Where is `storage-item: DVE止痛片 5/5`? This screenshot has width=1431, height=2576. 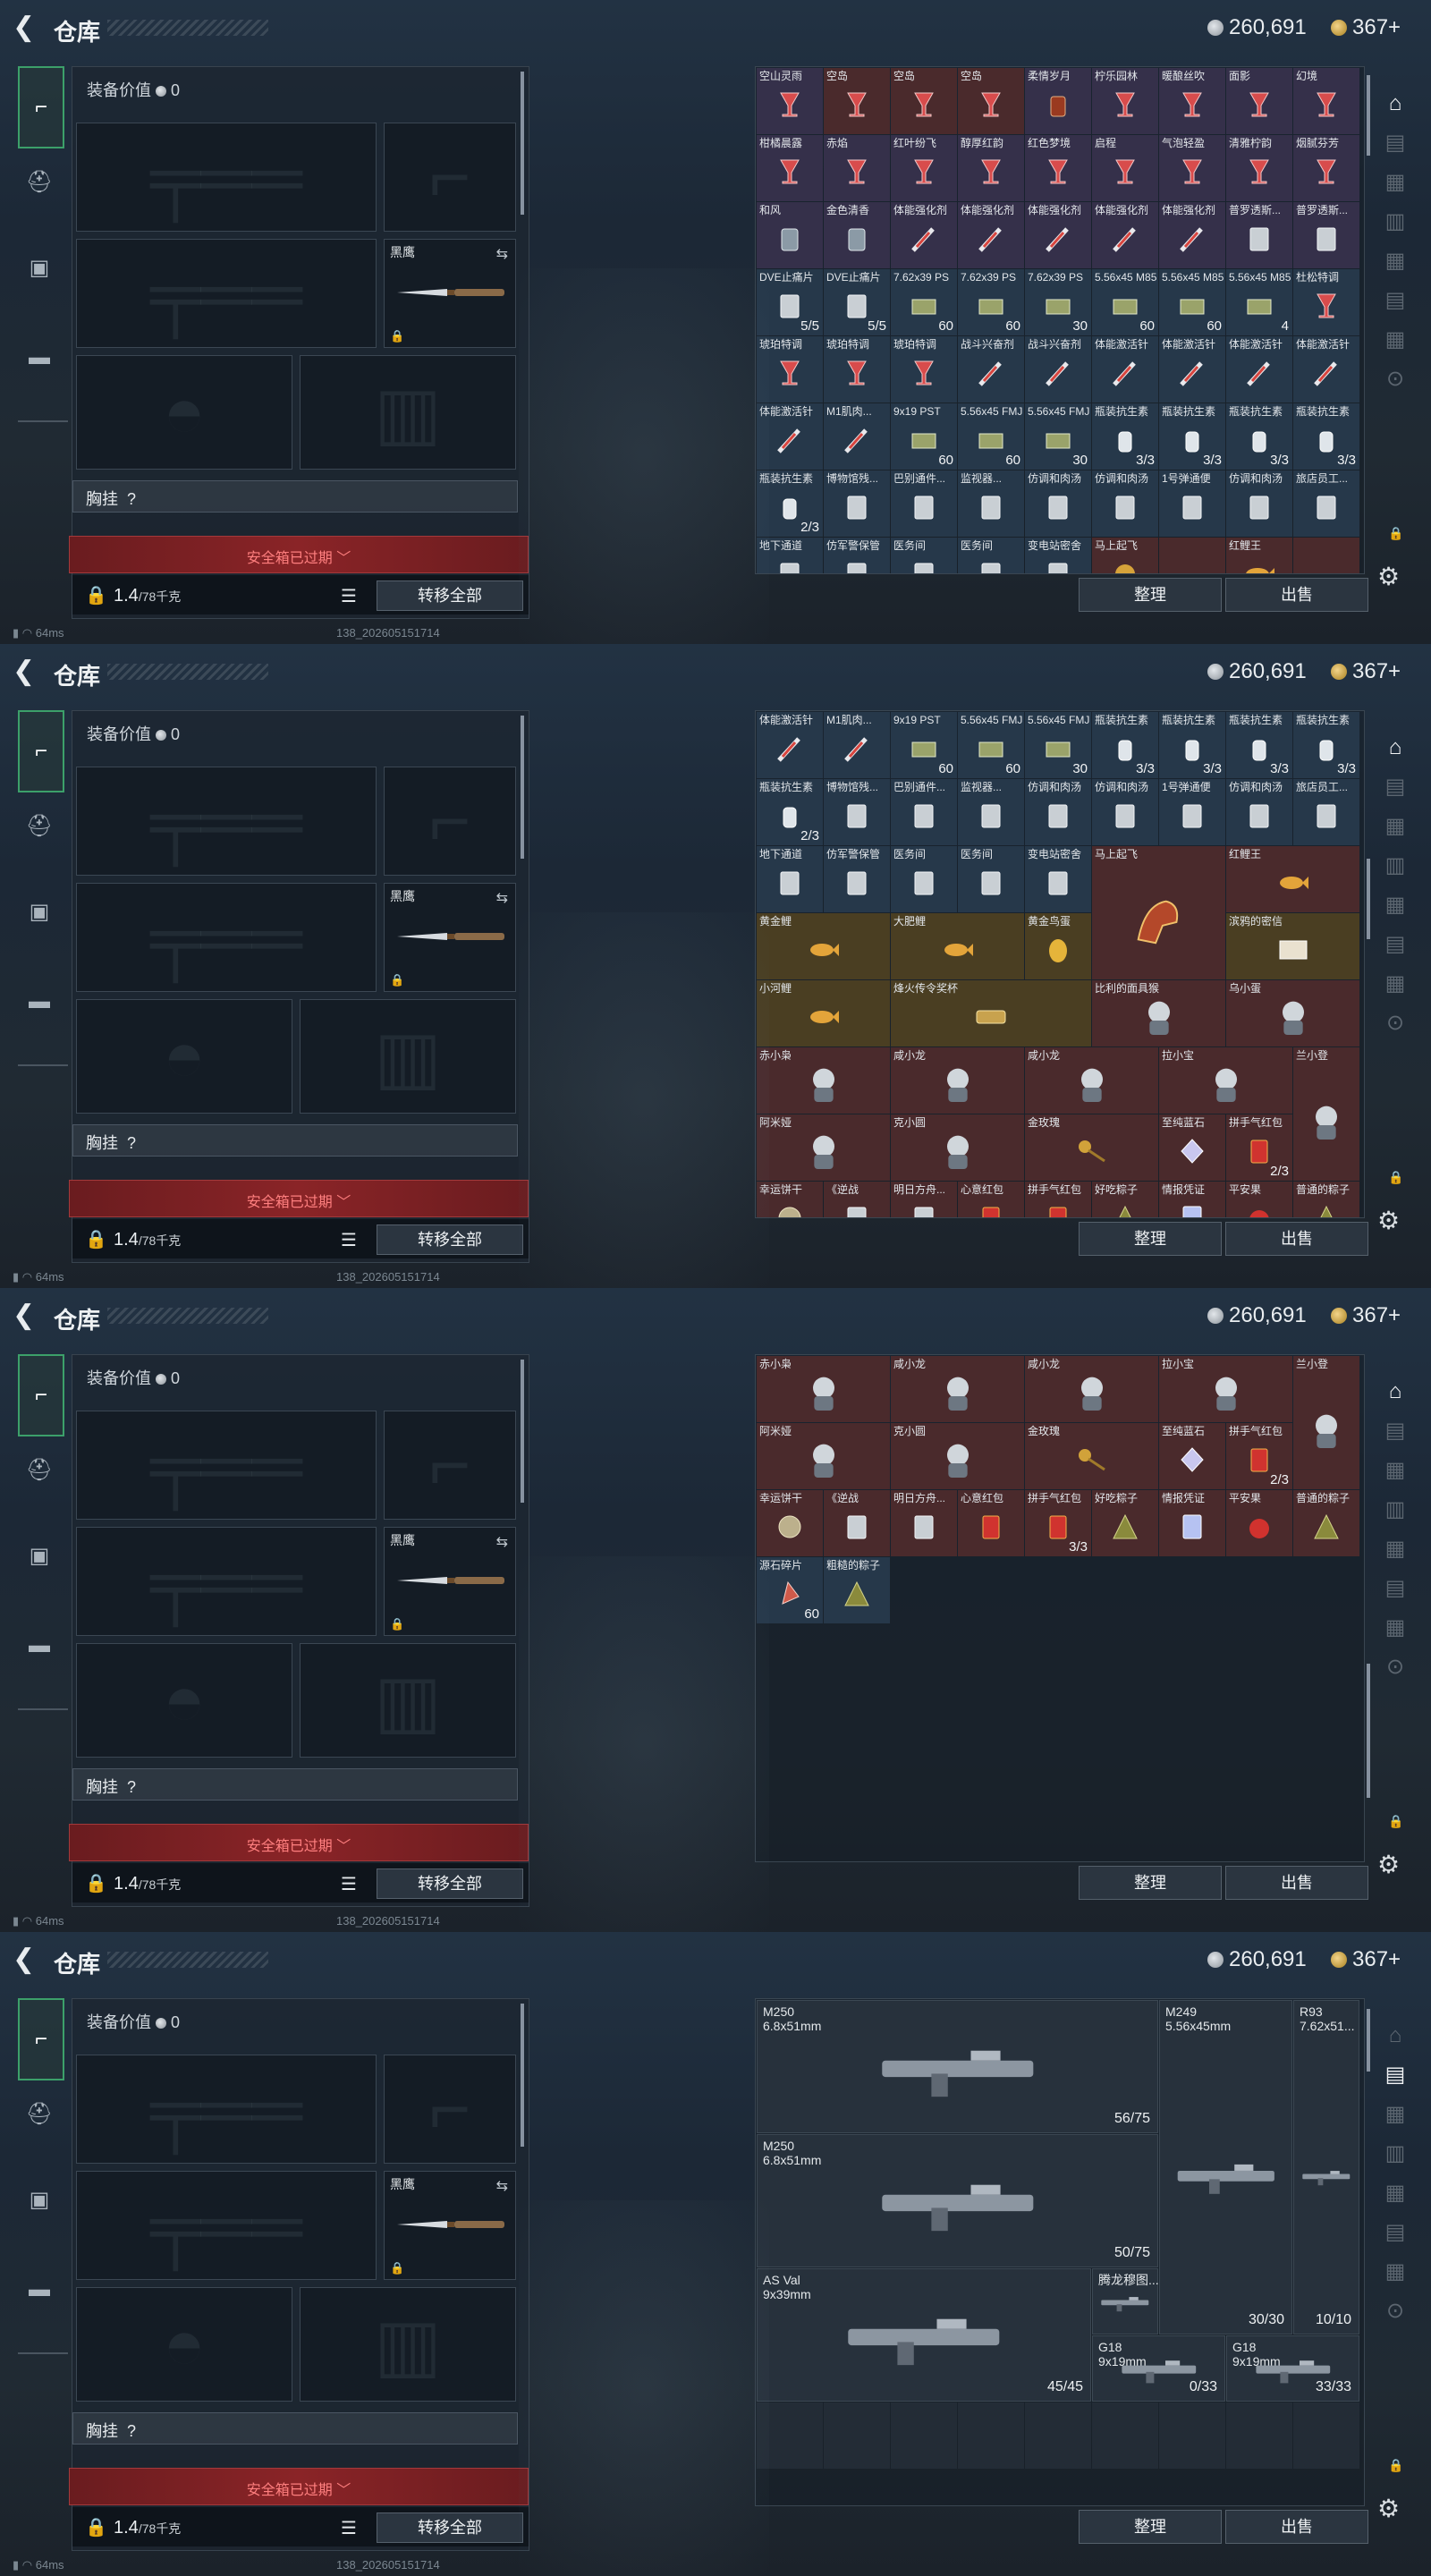 storage-item: DVE止痛片 5/5 is located at coordinates (790, 302).